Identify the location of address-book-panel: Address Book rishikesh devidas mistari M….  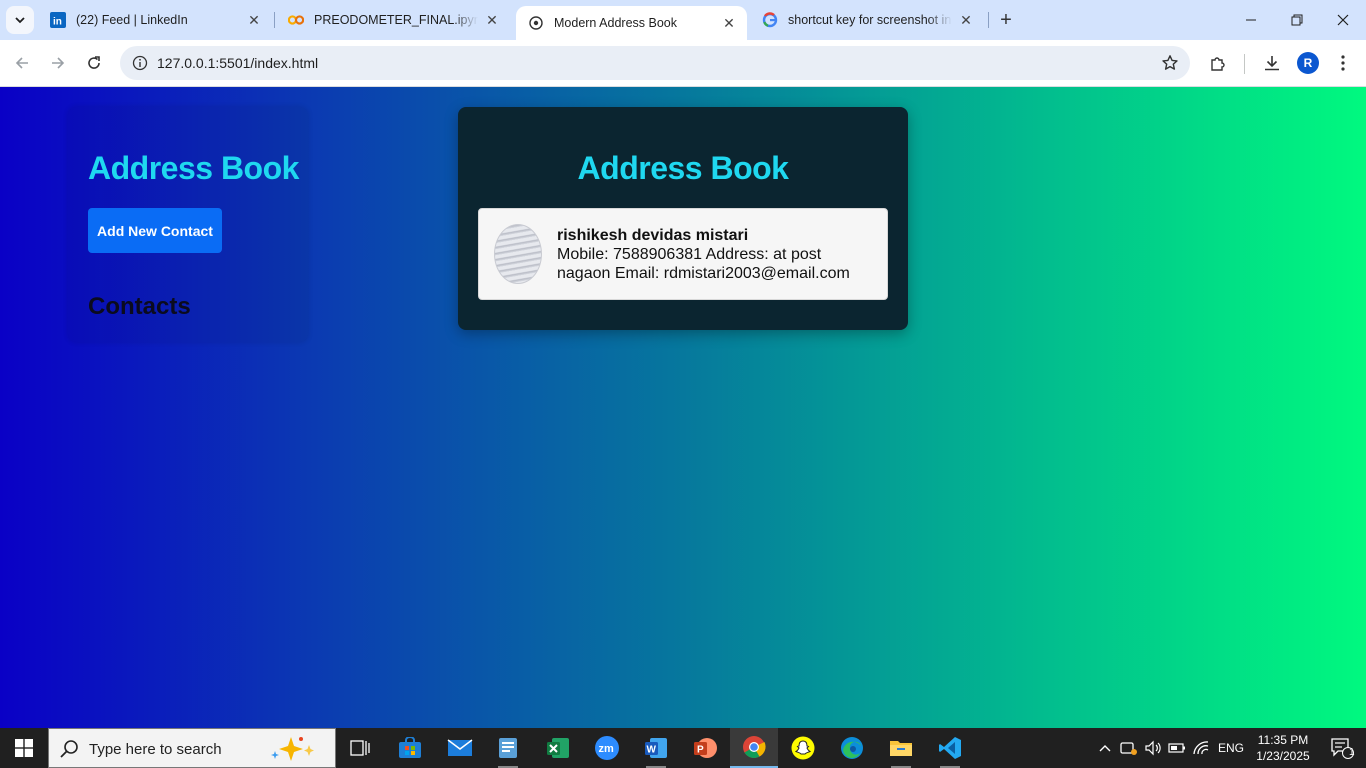
(683, 218).